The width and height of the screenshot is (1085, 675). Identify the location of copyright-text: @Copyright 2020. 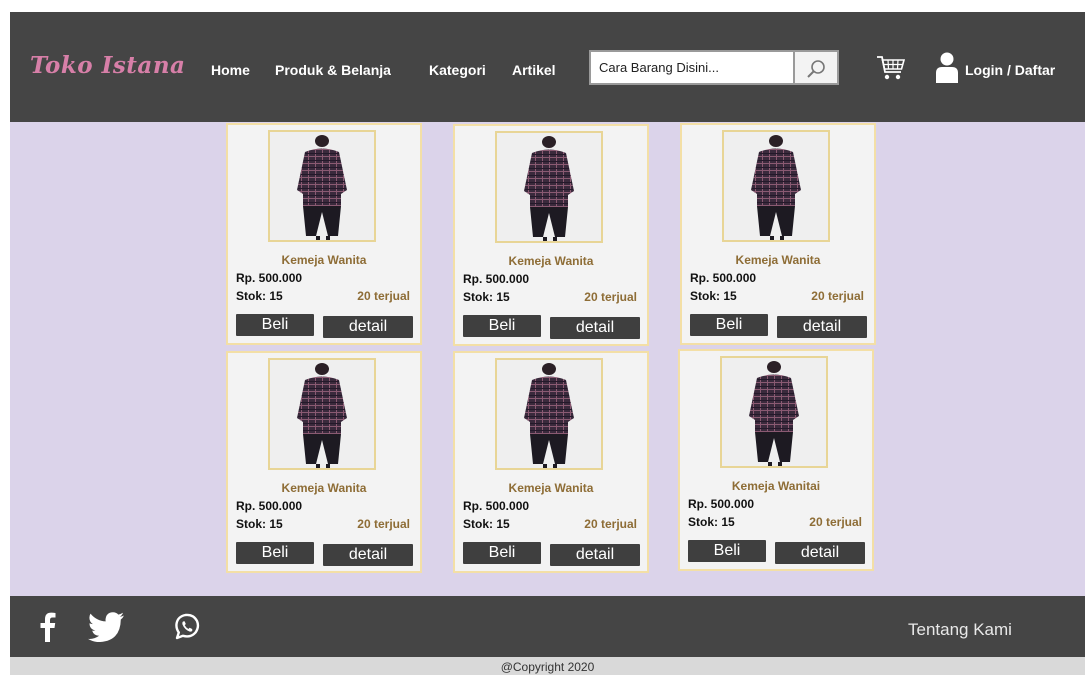
(547, 667).